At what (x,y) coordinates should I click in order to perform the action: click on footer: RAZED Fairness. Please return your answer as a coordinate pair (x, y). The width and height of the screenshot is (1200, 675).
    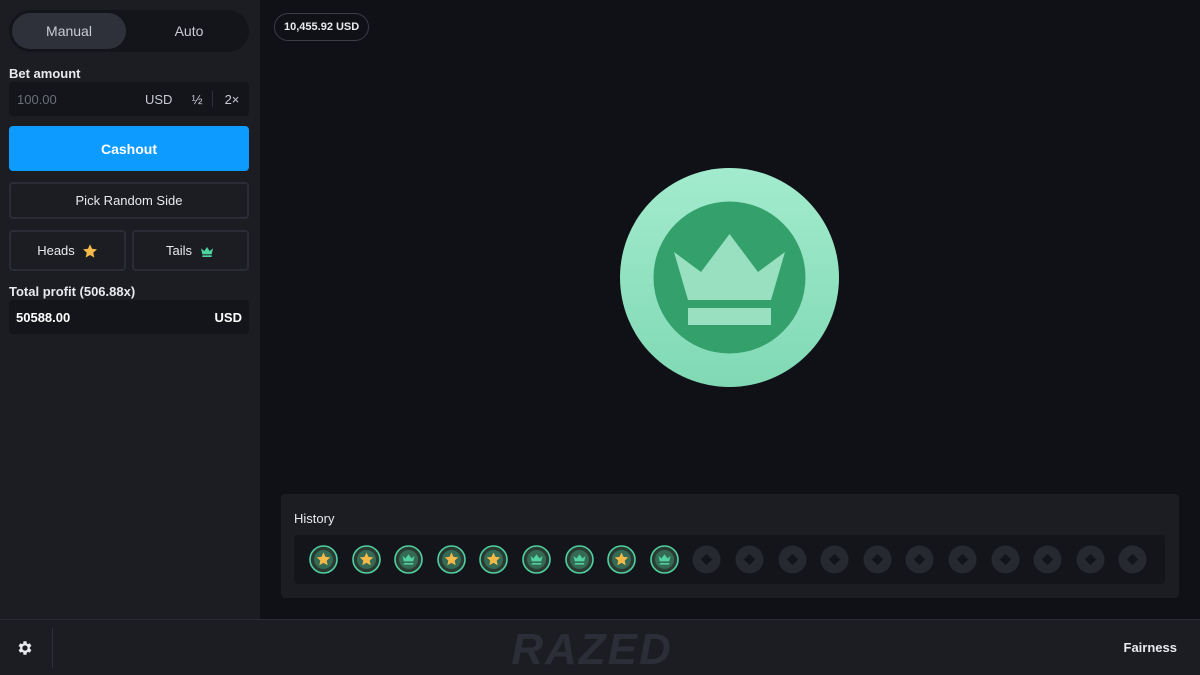
    Looking at the image, I should click on (600, 647).